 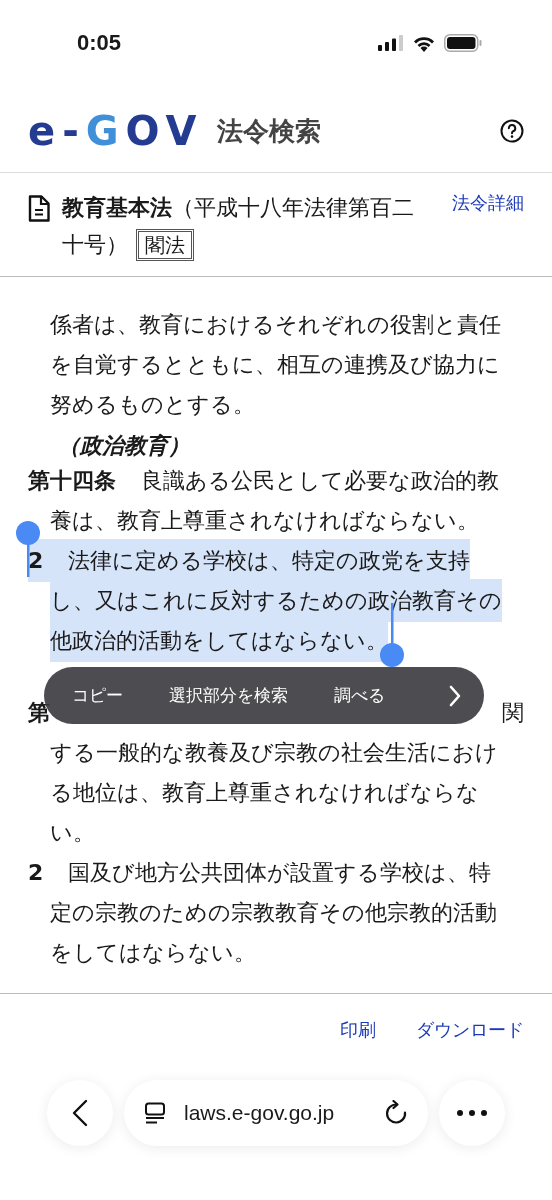 What do you see at coordinates (472, 1113) in the screenshot?
I see `more-icon` at bounding box center [472, 1113].